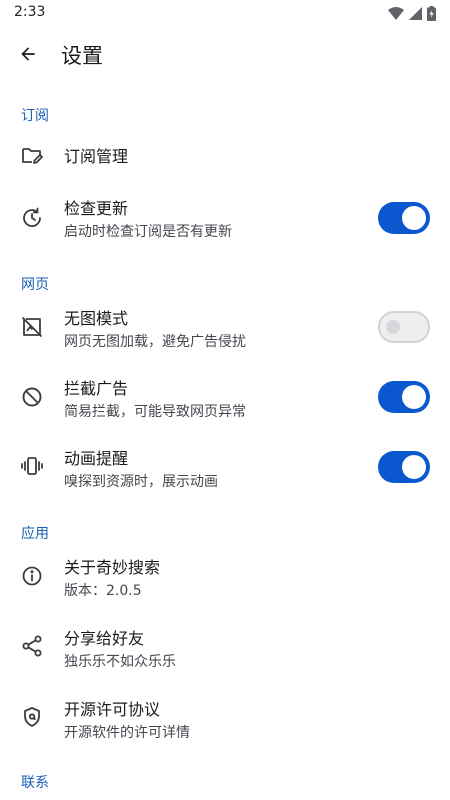 The height and width of the screenshot is (800, 450). I want to click on setting-subscription-manage: 订阅管理, so click(225, 155).